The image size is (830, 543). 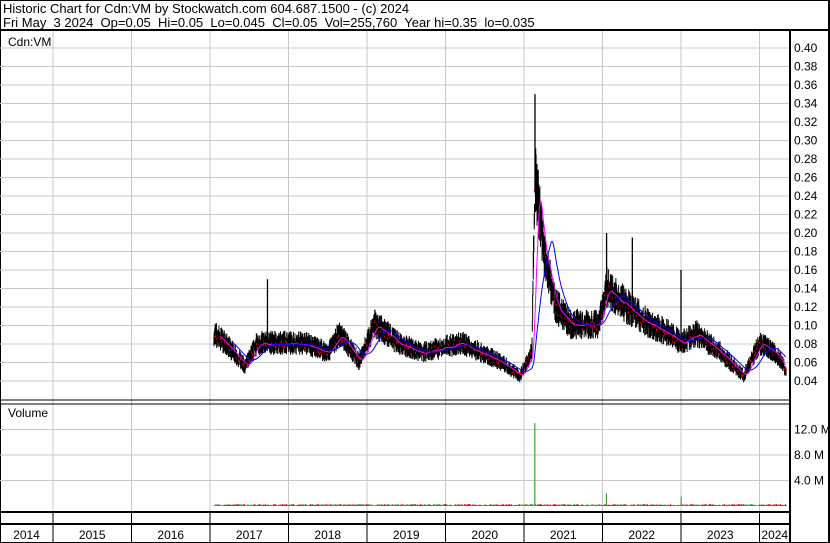 What do you see at coordinates (809, 481) in the screenshot?
I see `volume-tick-label: 4.0 M` at bounding box center [809, 481].